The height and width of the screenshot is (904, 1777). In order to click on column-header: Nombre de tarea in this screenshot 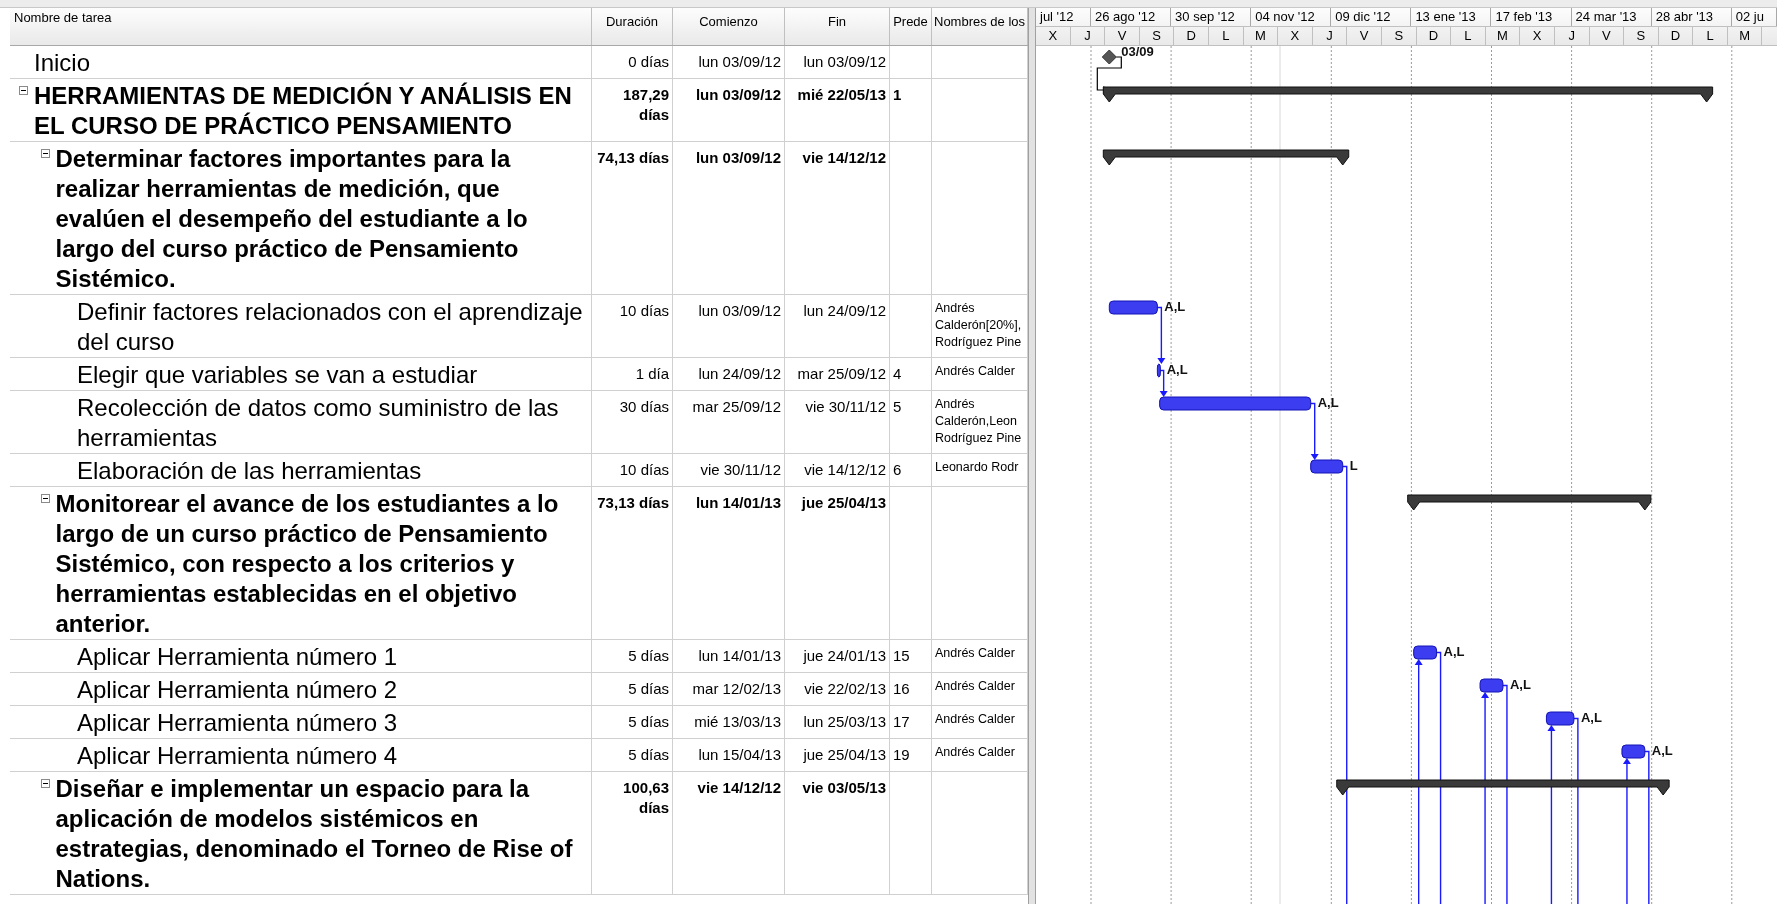, I will do `click(301, 26)`.